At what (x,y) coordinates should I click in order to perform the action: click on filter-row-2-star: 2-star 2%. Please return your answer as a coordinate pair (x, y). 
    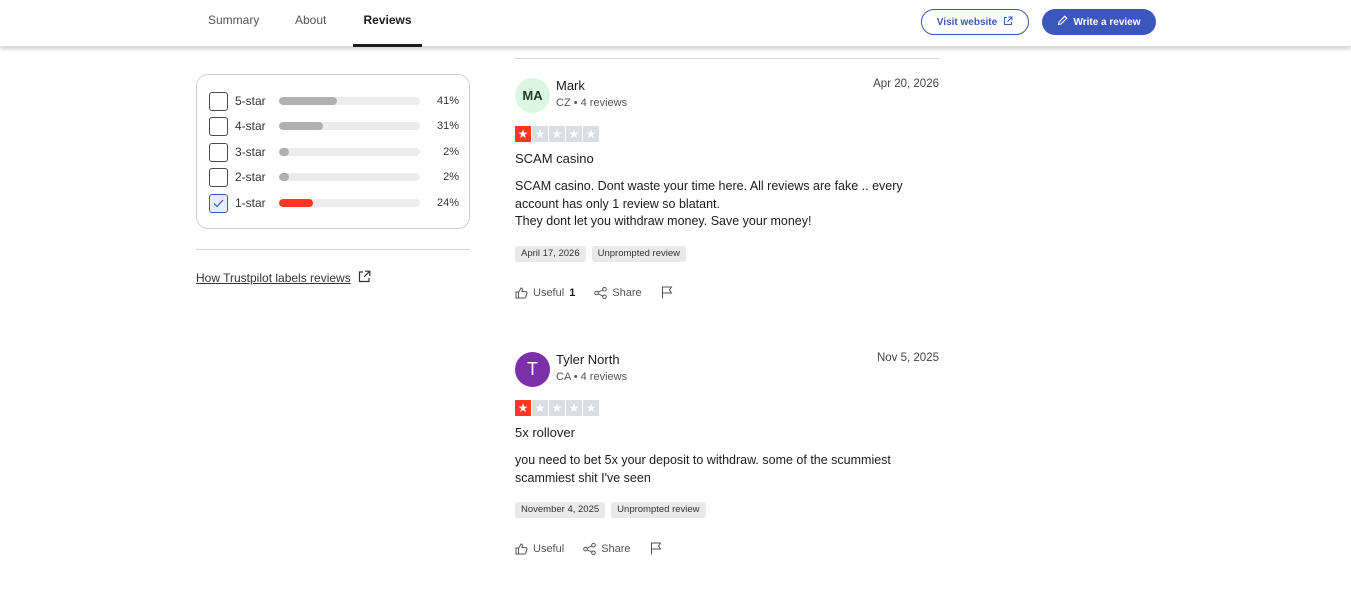
    Looking at the image, I should click on (334, 177).